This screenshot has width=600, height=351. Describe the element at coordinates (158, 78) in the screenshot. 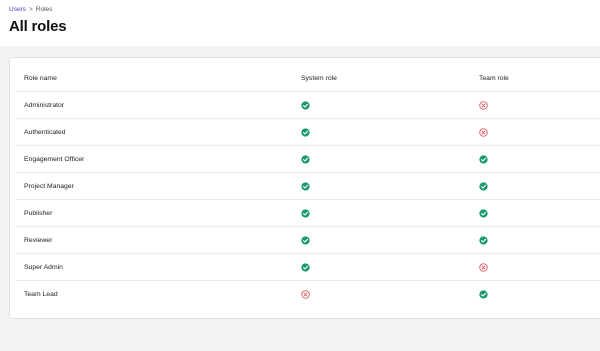

I see `column-header-role-name: Role name` at that location.